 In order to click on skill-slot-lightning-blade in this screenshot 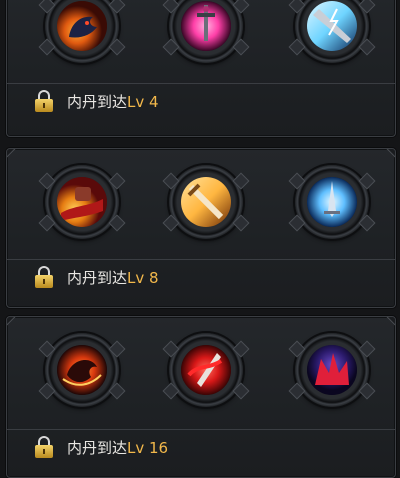, I will do `click(332, 31)`.